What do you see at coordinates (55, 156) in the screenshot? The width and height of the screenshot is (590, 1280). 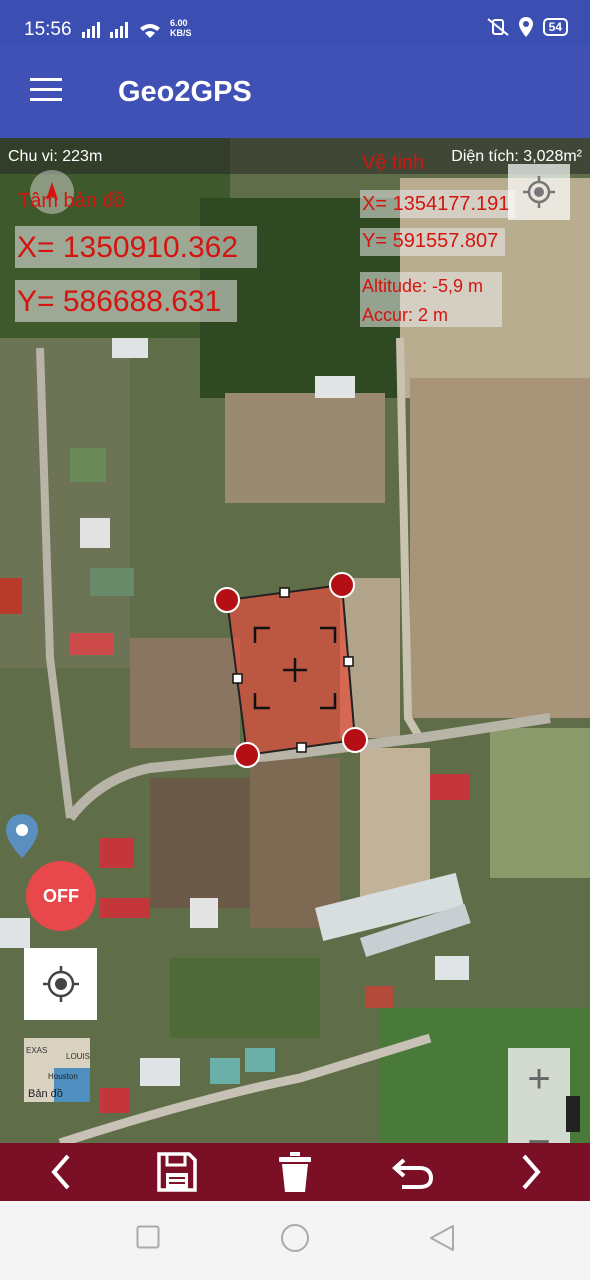 I see `perimeter-label: Chu vi: 223m` at bounding box center [55, 156].